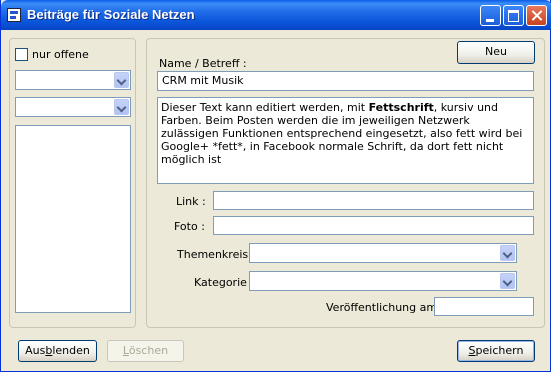 The width and height of the screenshot is (551, 372). I want to click on maximize-icon, so click(513, 15).